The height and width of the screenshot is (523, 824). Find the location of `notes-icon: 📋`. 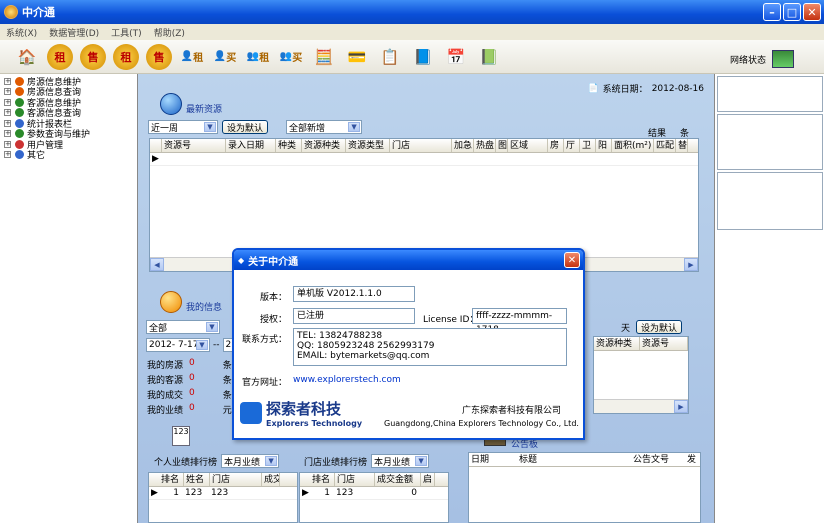

notes-icon: 📋 is located at coordinates (390, 57).